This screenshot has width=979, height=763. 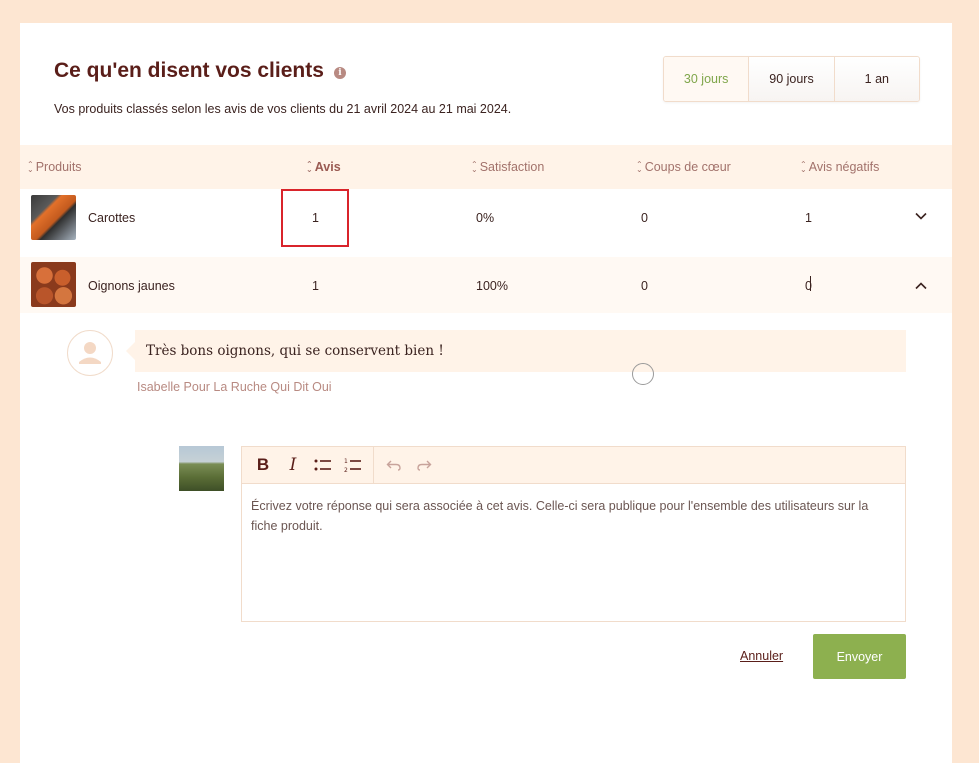 I want to click on chevron-up-icon, so click(x=921, y=286).